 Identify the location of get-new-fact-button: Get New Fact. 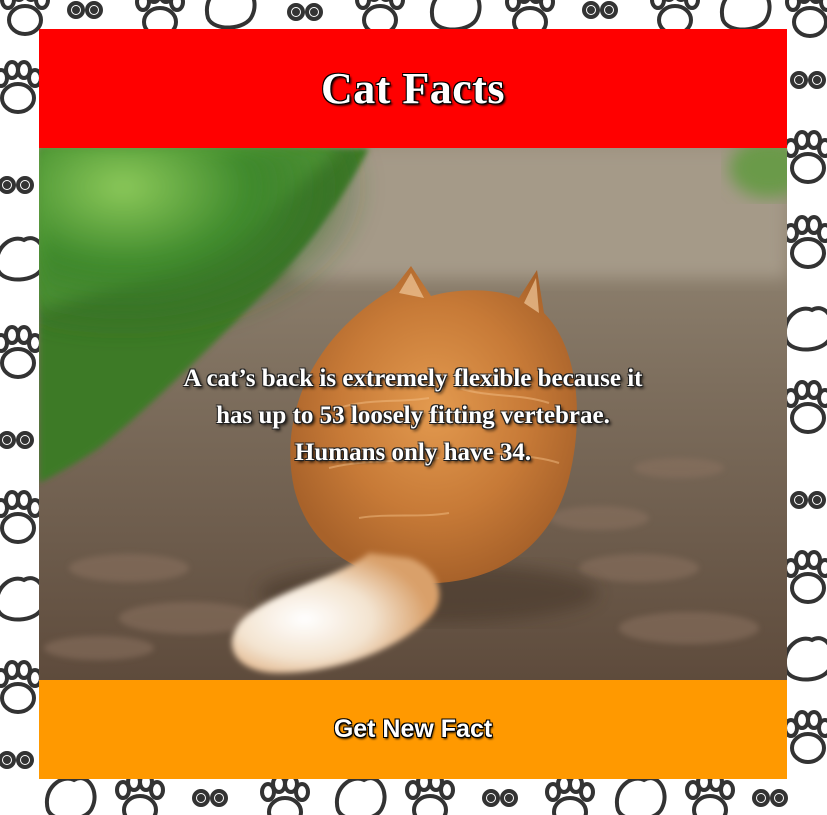
(413, 729).